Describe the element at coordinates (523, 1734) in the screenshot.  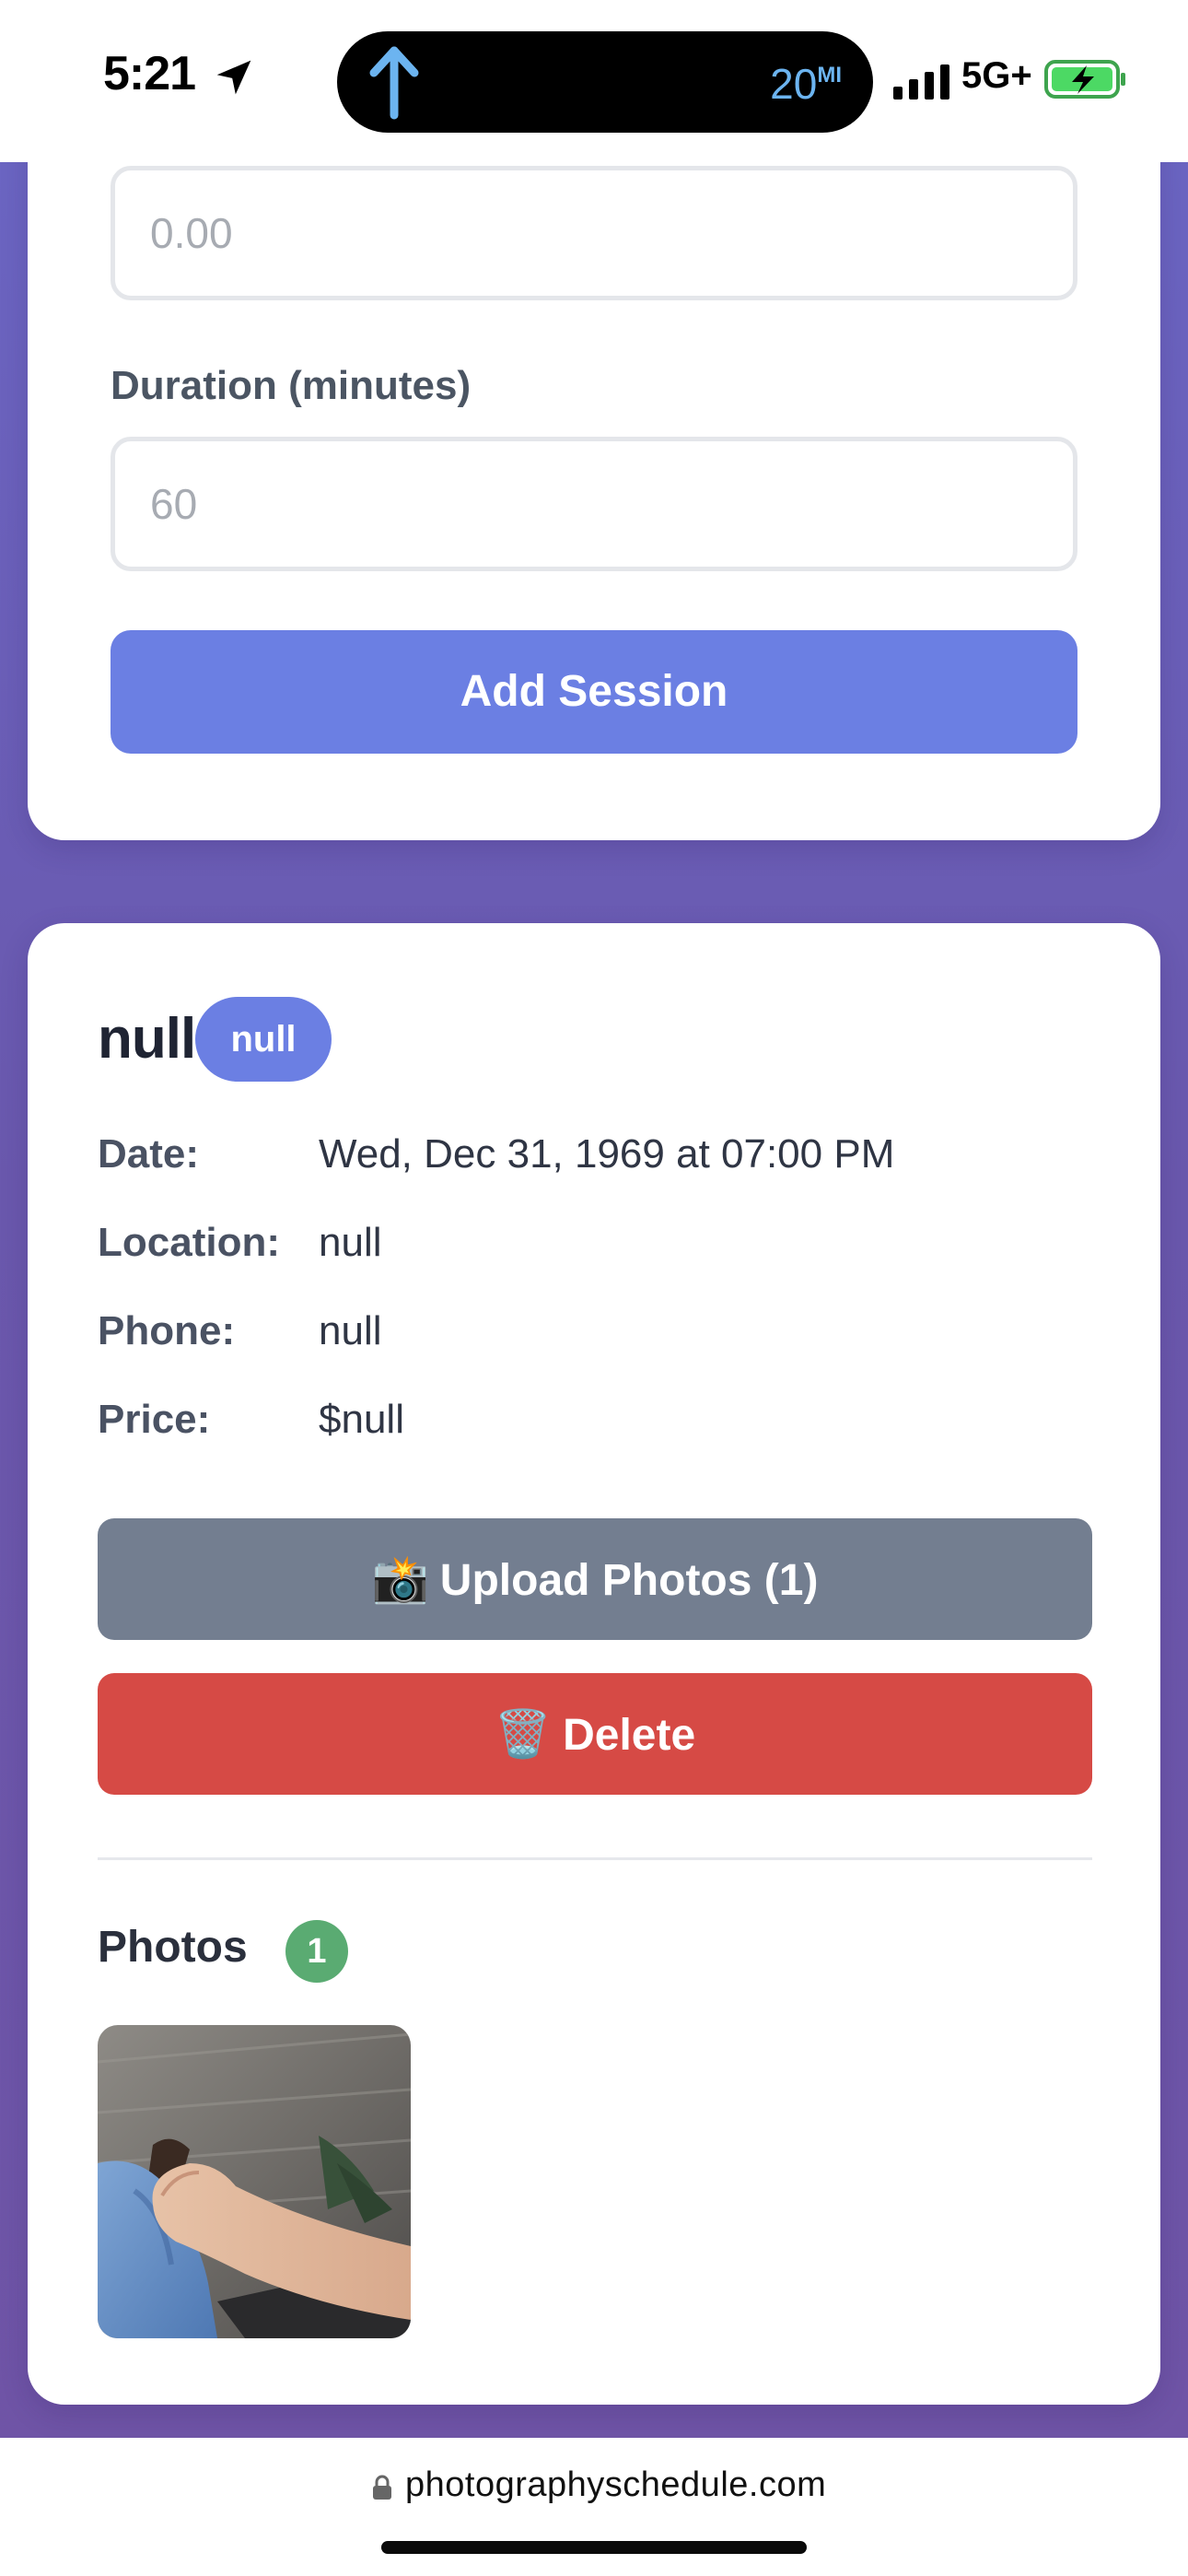
I see `trash-icon: 🗑️` at that location.